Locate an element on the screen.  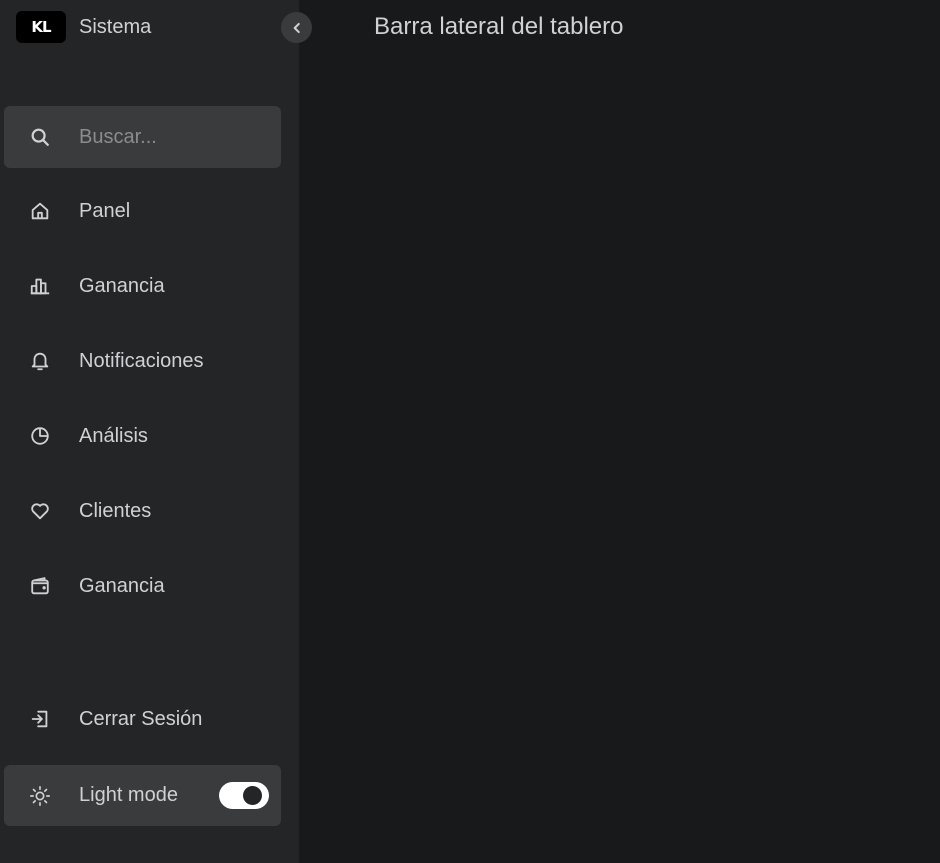
sidebar-item-analisis: Análisis is located at coordinates (142, 436).